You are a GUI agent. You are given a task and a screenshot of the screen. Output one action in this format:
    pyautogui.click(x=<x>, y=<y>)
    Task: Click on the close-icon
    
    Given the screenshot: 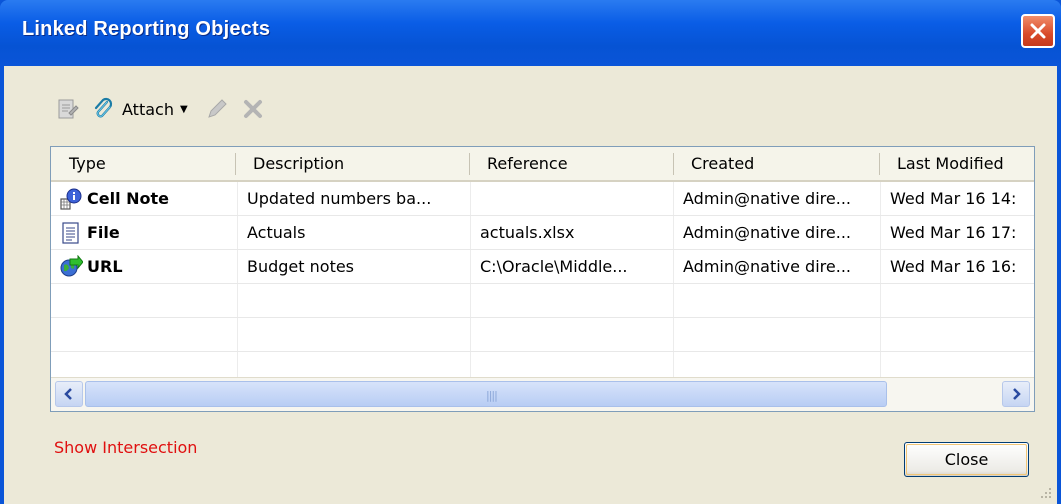 What is the action you would take?
    pyautogui.click(x=1038, y=31)
    